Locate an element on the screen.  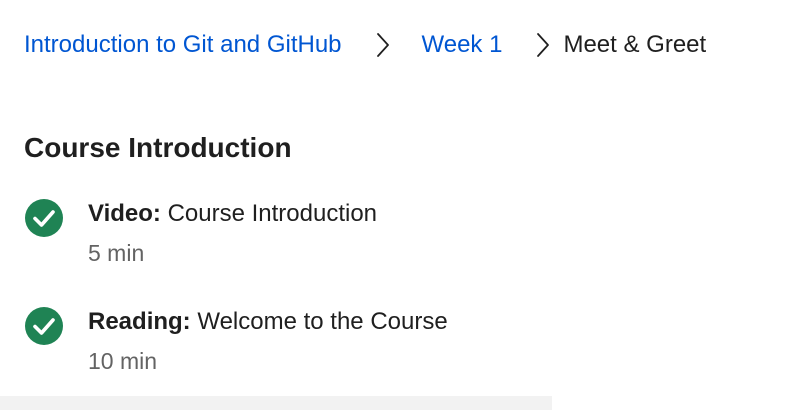
lesson-item-reading: Reading: Welcome to the Course 10 min is located at coordinates (236, 341).